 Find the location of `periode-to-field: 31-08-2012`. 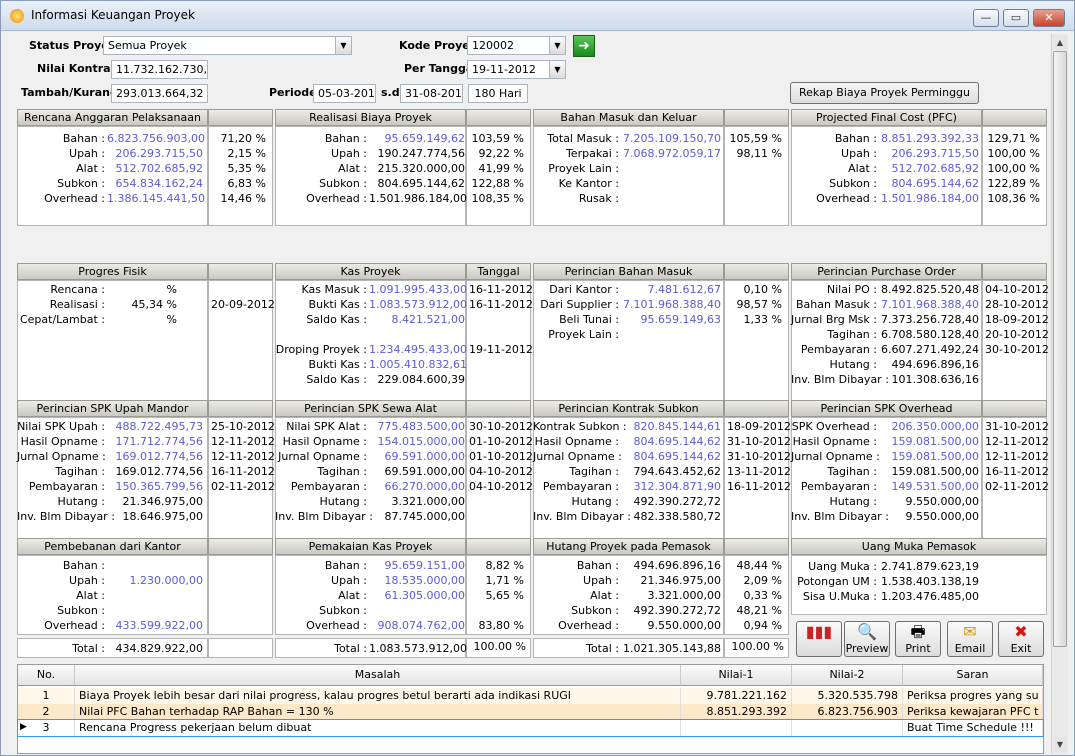

periode-to-field: 31-08-2012 is located at coordinates (431, 93).